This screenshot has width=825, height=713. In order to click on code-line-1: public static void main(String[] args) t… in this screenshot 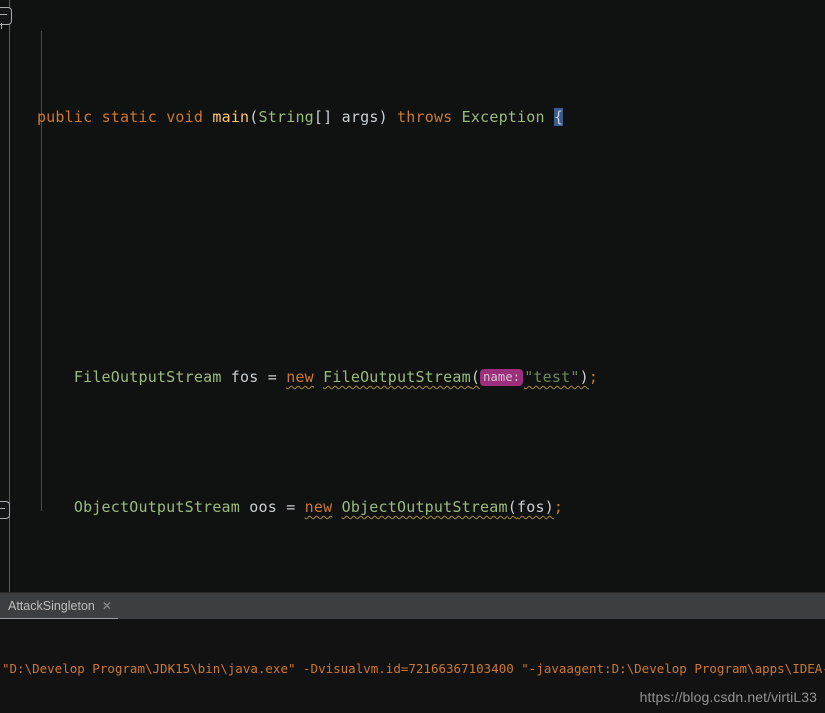, I will do `click(412, 117)`.